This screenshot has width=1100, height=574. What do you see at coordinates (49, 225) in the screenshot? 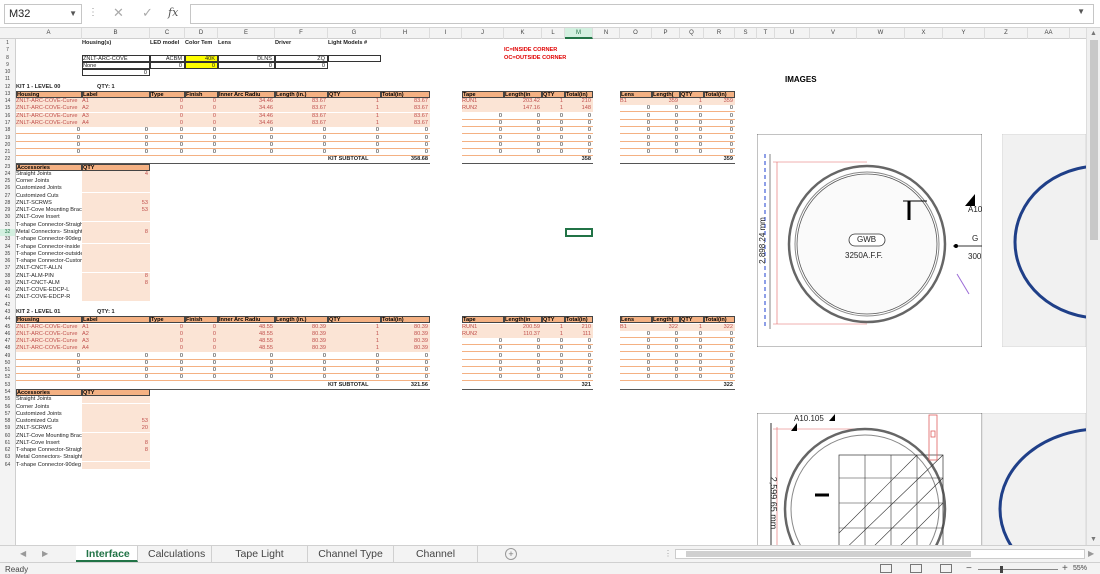
I see `accessory-label: T-shape Connector-Straight` at bounding box center [49, 225].